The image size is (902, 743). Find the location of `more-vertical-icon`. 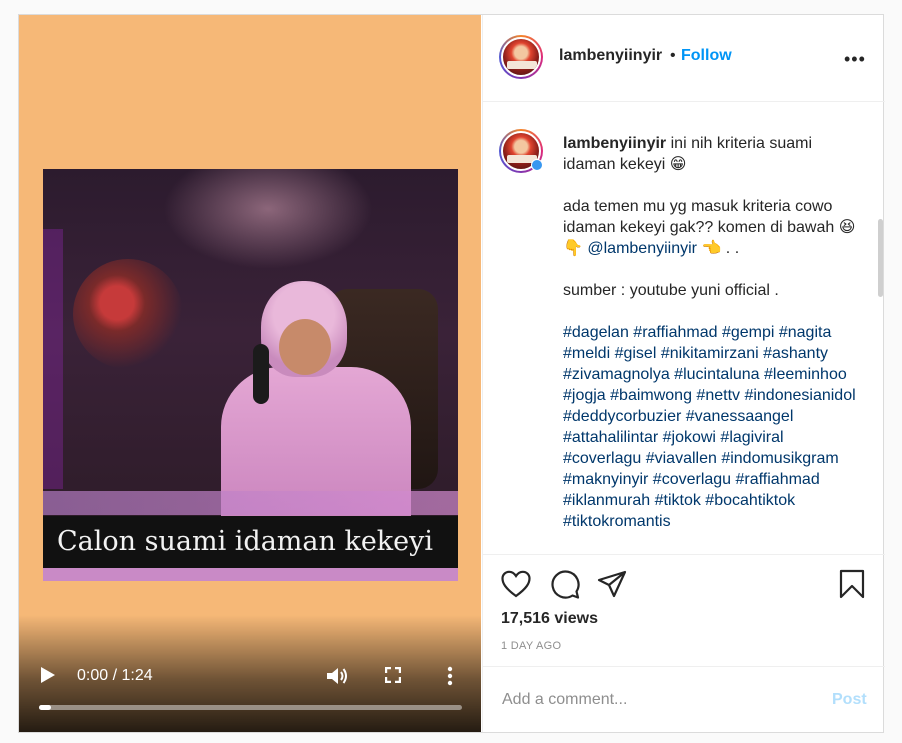

more-vertical-icon is located at coordinates (450, 676).